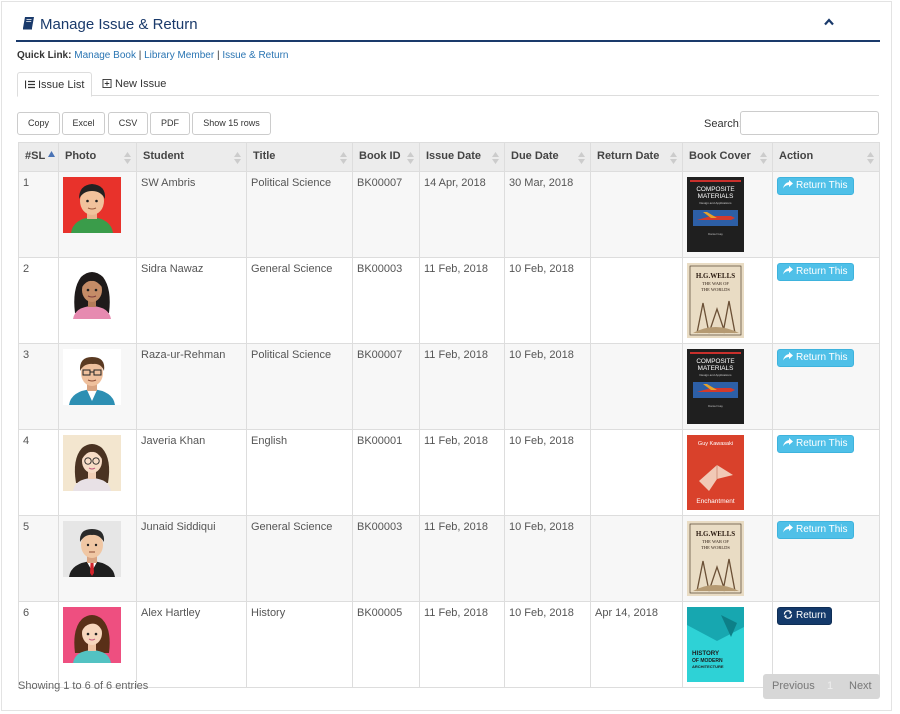 This screenshot has height=714, width=900. Describe the element at coordinates (30, 84) in the screenshot. I see `list-icon` at that location.